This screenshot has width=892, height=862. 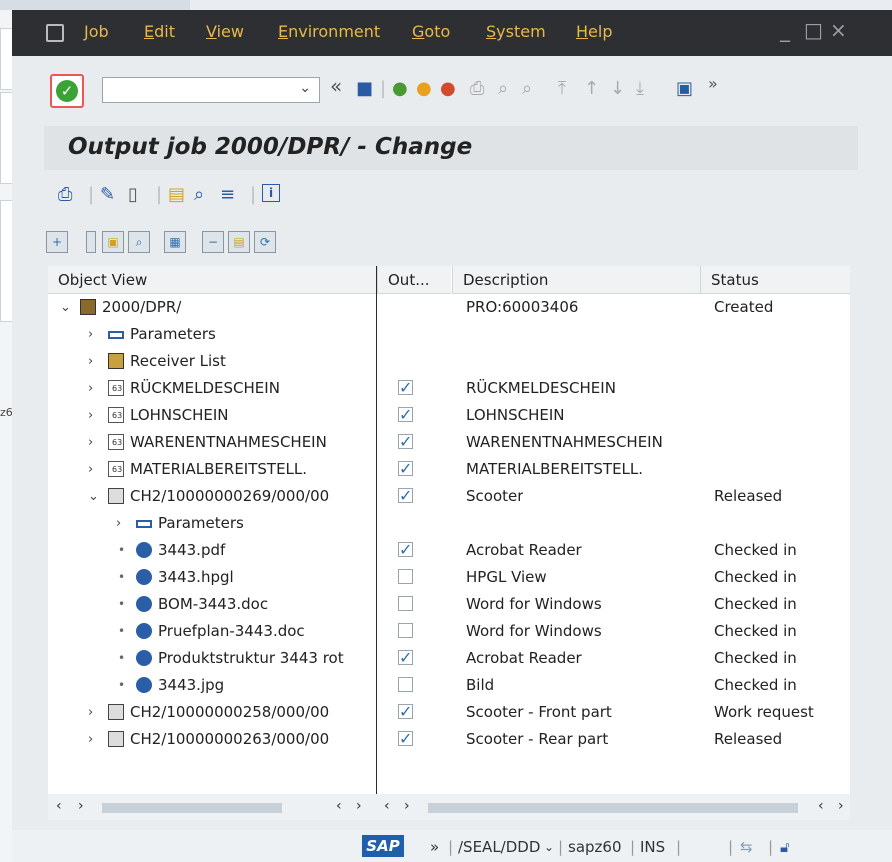 What do you see at coordinates (252, 469) in the screenshot?
I see `object-name: MATERIALBEREITSTELL.` at bounding box center [252, 469].